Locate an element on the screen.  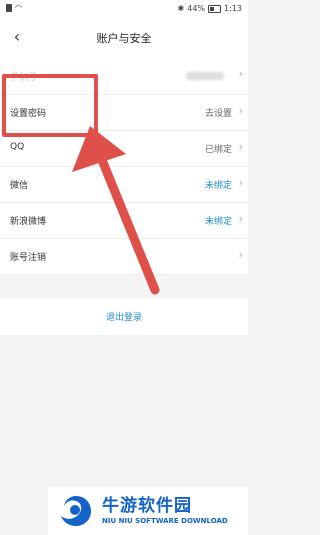
sim-icon is located at coordinates (9, 8).